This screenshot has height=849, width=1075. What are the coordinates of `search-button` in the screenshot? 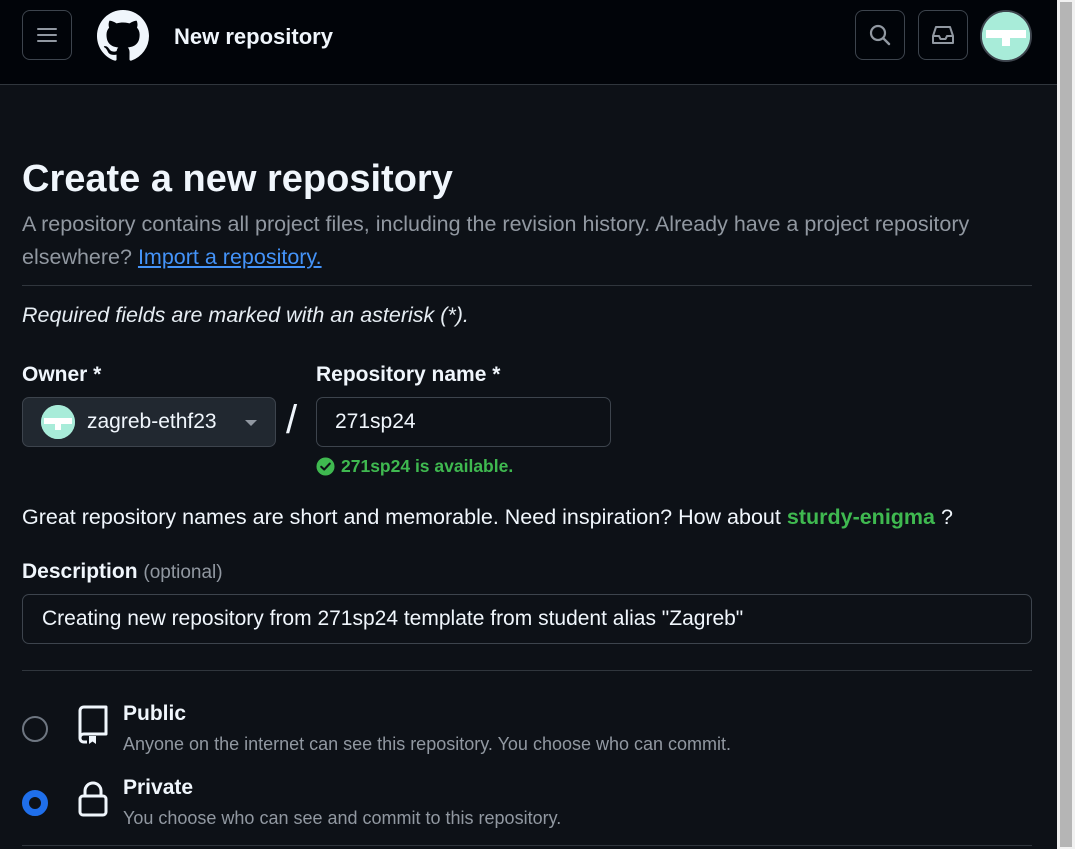 It's located at (880, 35).